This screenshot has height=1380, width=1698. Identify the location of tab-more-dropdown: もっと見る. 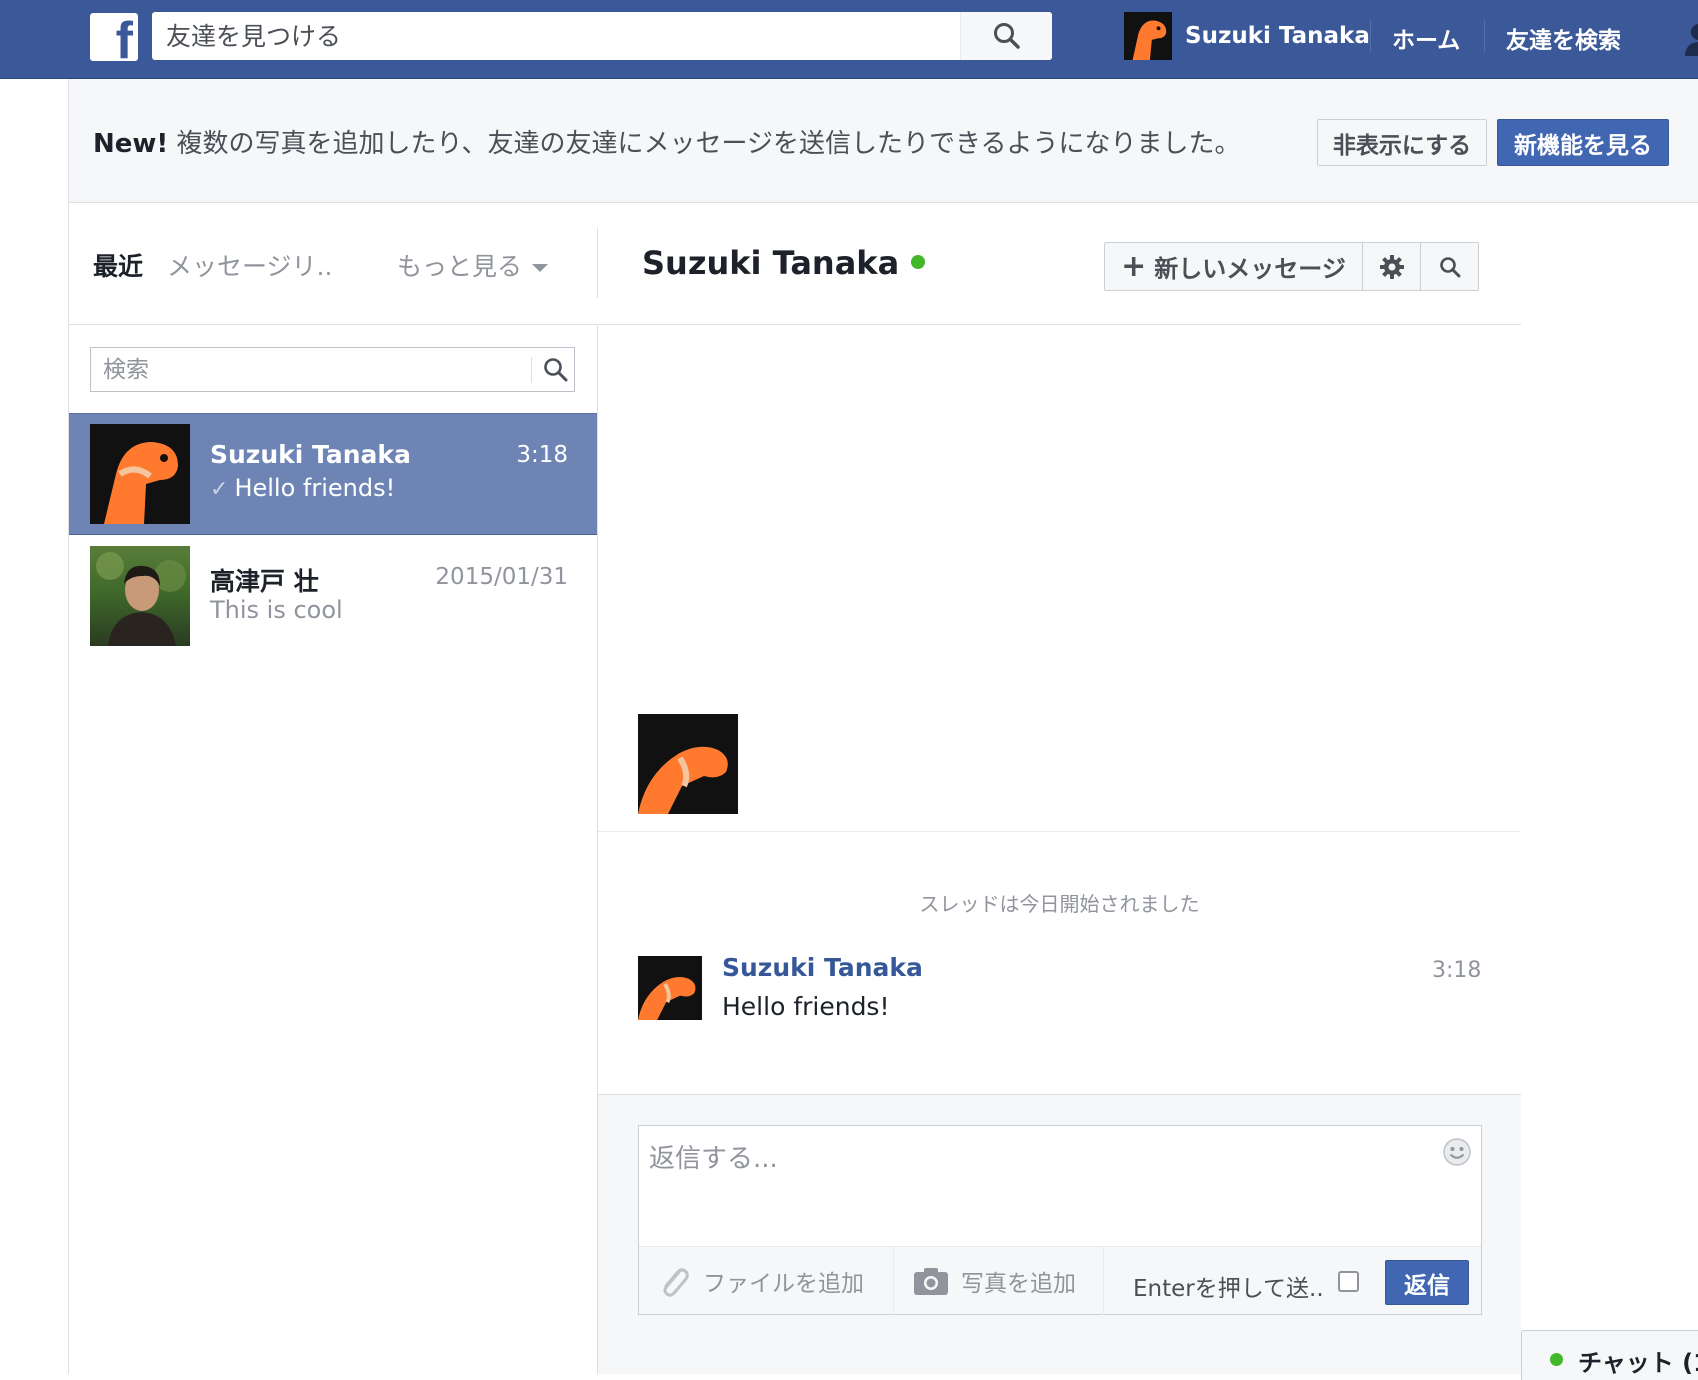
(473, 265).